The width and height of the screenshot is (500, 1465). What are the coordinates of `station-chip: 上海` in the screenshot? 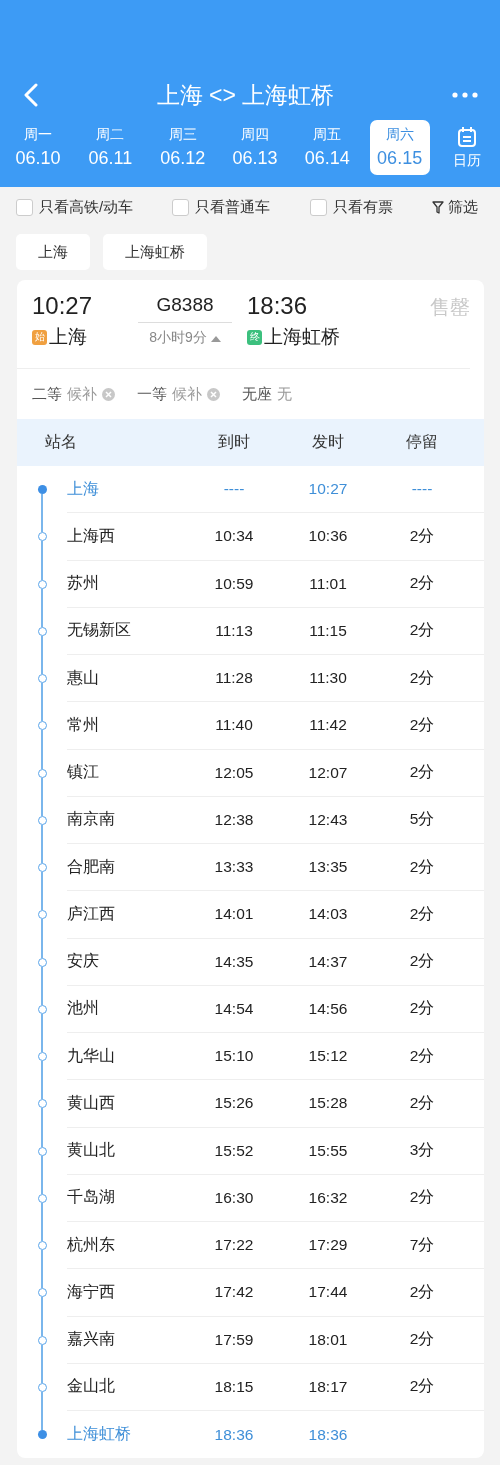 It's located at (53, 252).